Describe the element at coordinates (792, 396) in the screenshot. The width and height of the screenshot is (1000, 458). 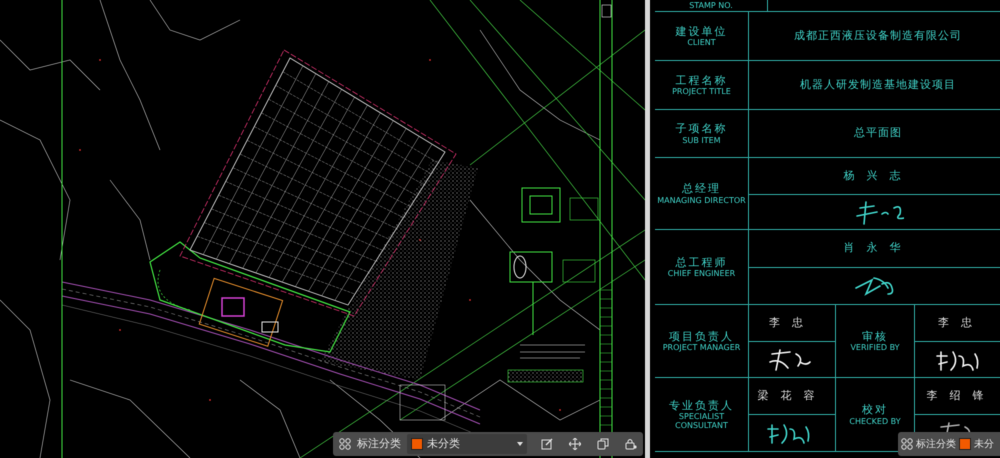
I see `person-name: 梁花容` at that location.